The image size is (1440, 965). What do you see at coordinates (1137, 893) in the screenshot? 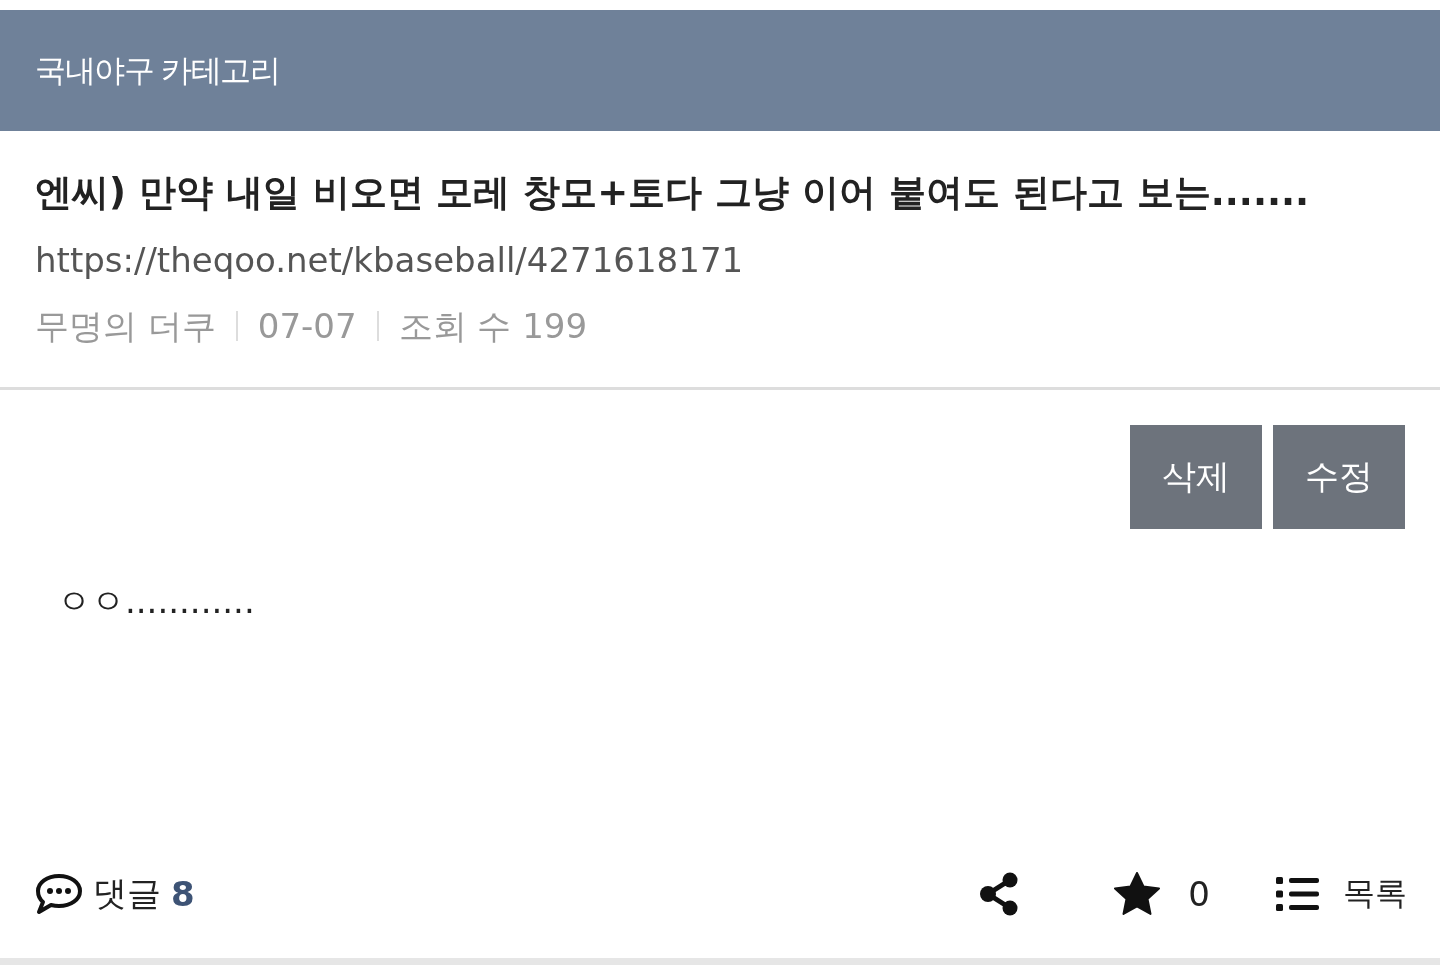
I see `star-icon` at bounding box center [1137, 893].